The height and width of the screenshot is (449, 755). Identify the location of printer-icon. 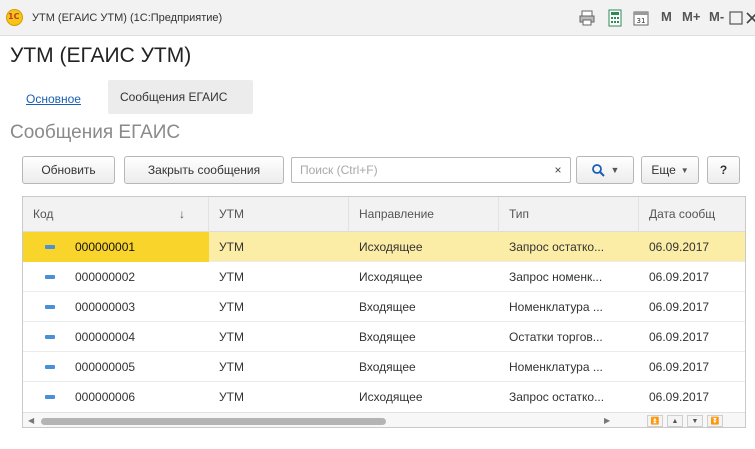
(587, 18).